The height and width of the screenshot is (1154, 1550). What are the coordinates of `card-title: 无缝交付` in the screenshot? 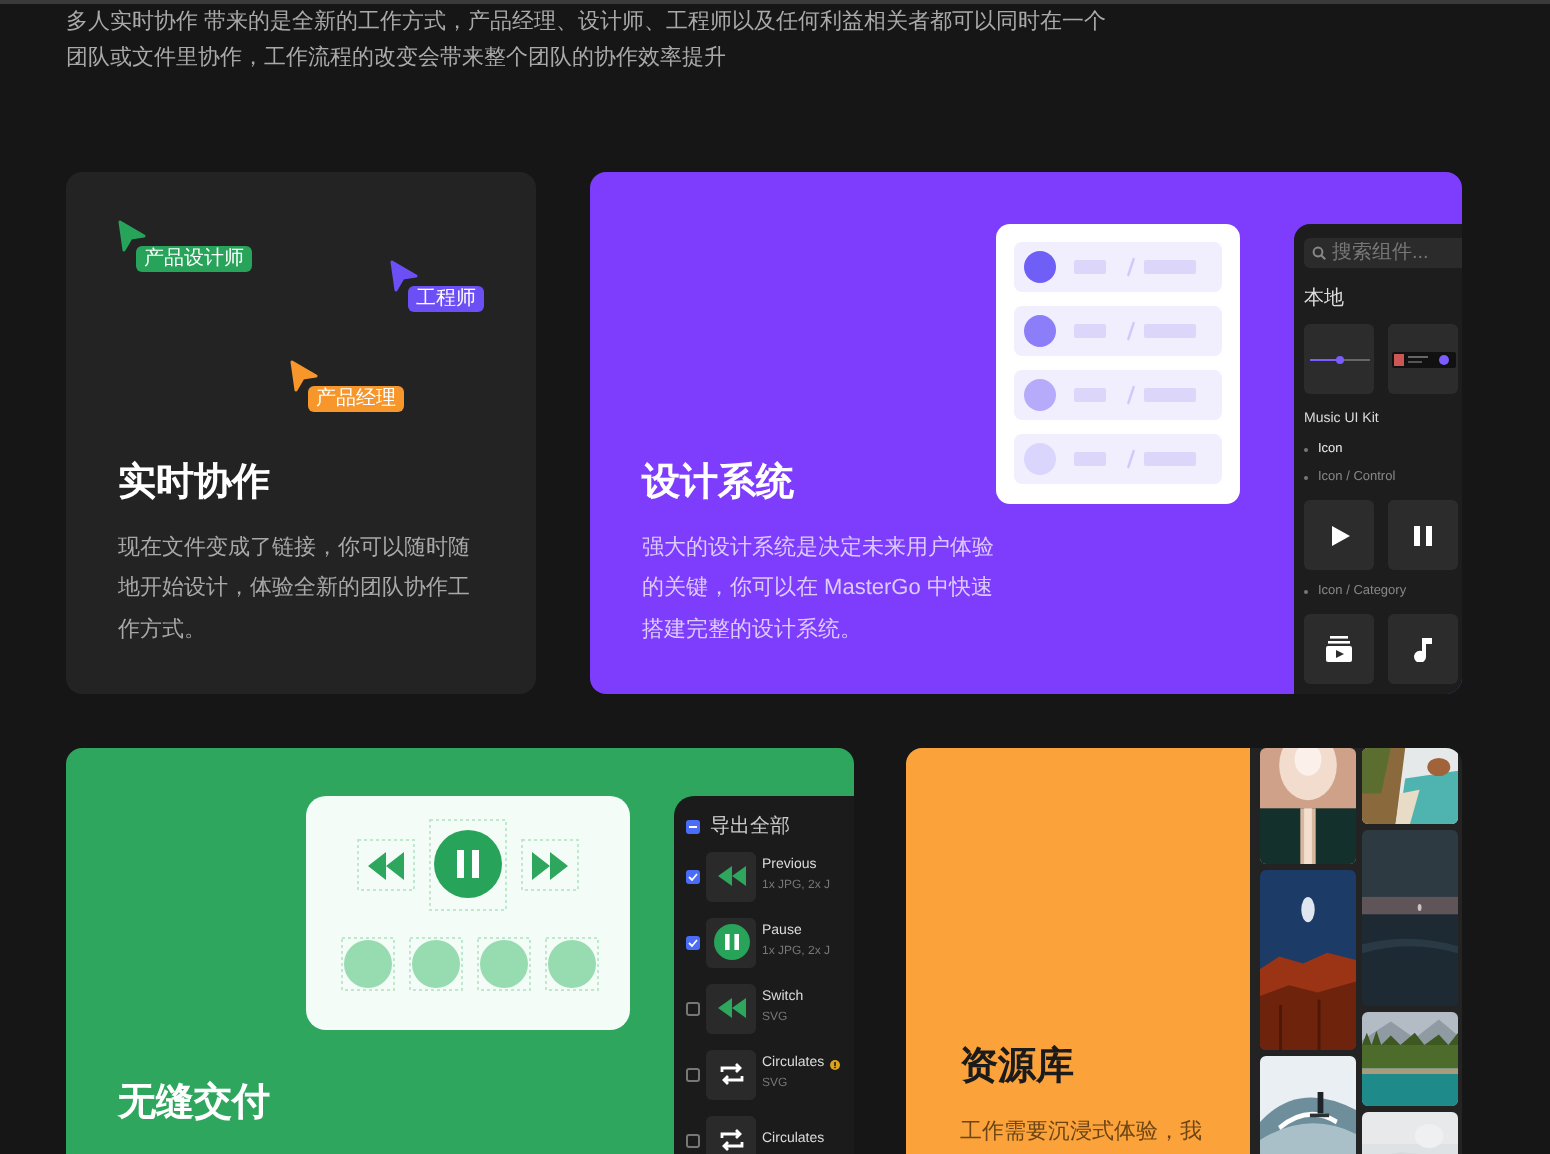 It's located at (194, 1104).